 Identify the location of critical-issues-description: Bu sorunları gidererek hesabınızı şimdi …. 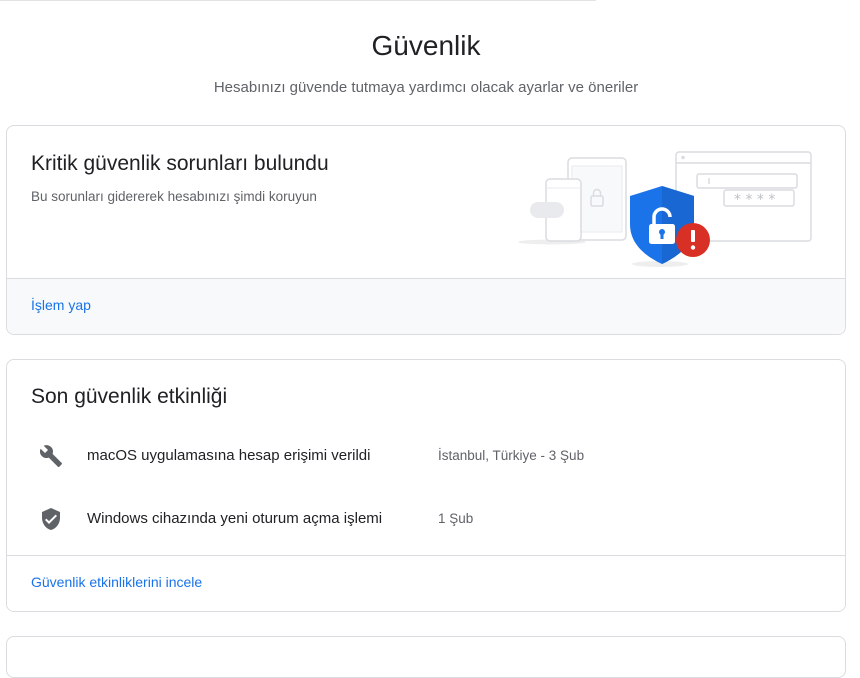
(174, 196).